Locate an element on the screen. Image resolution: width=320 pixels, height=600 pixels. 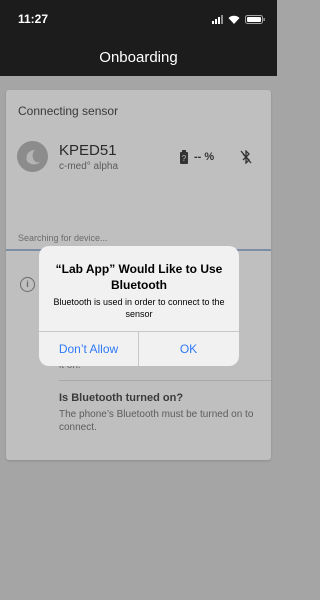
nav-bar: Onboarding is located at coordinates (138, 57).